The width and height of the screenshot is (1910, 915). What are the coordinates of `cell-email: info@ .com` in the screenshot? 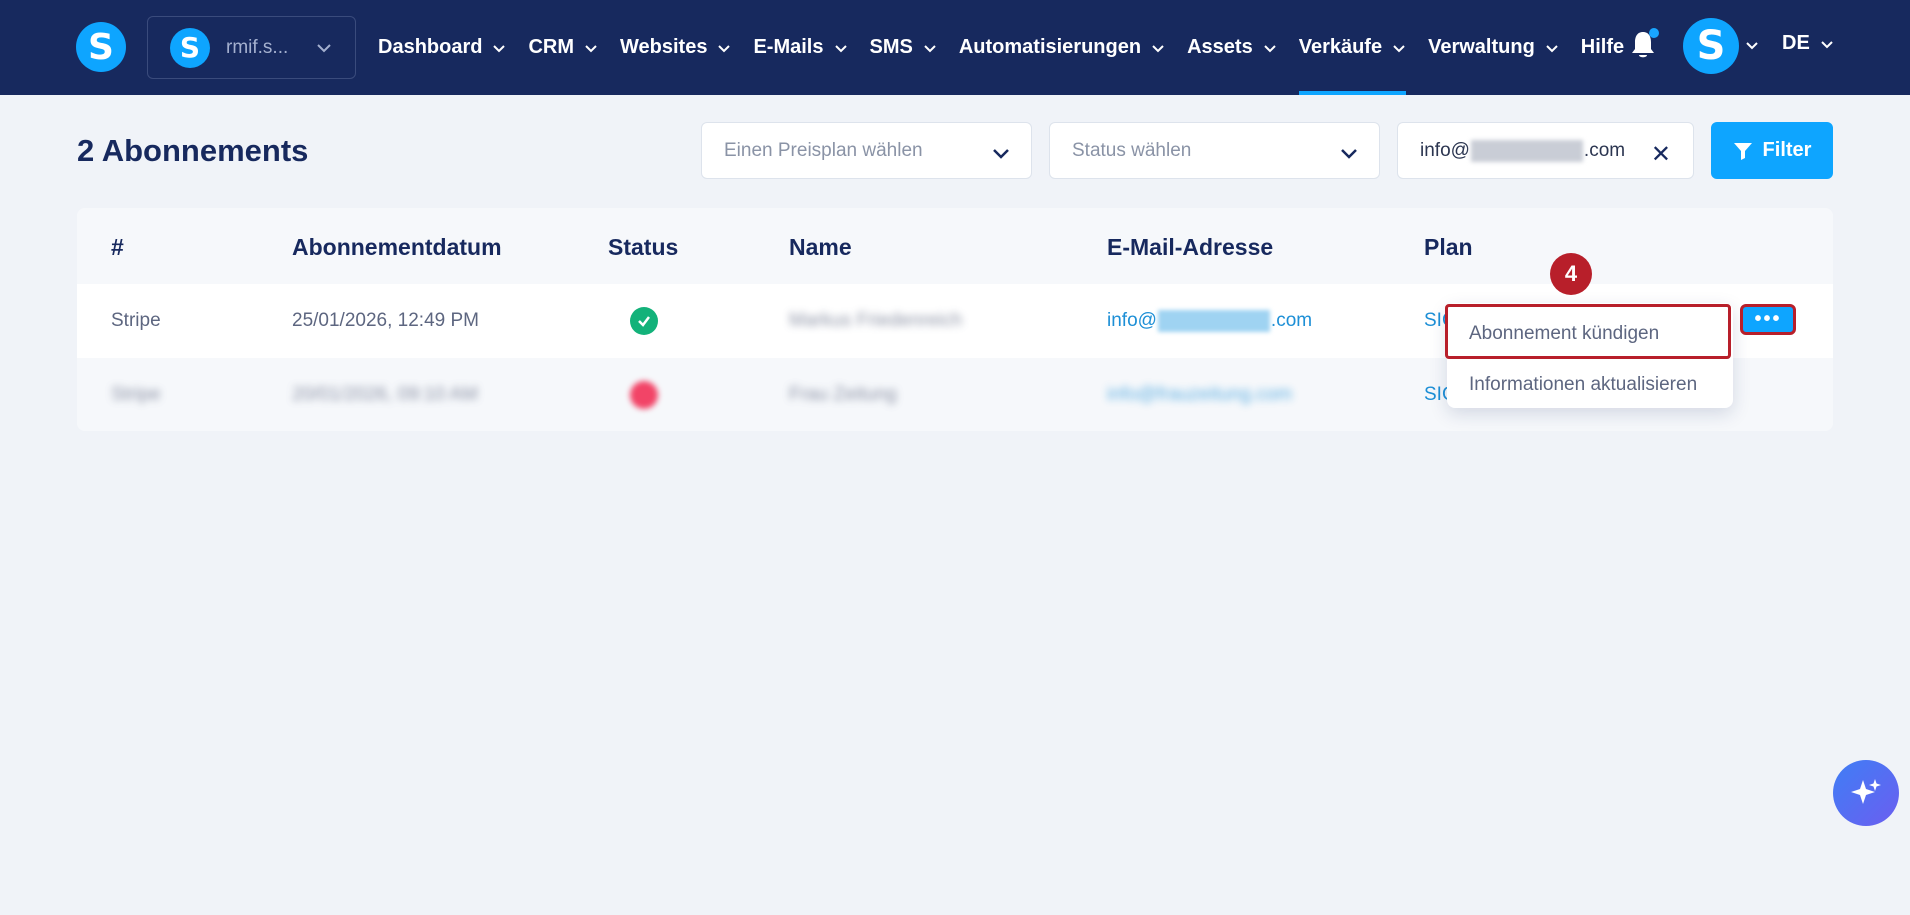 It's located at (1209, 321).